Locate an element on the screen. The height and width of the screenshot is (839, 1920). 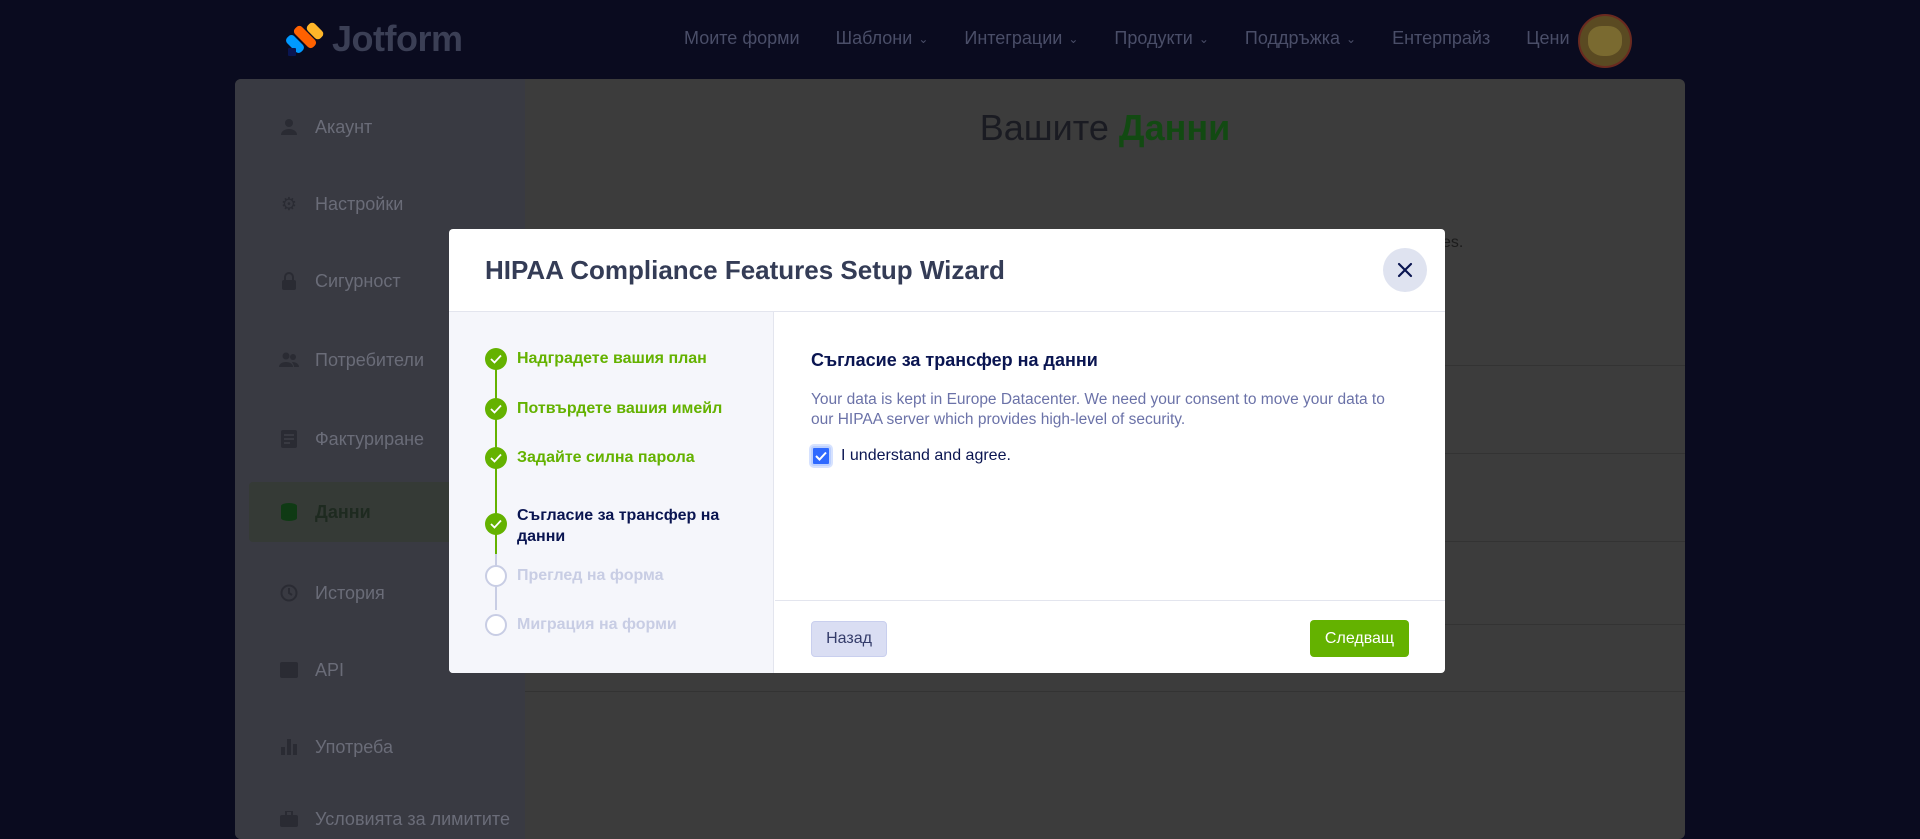
avatar is located at coordinates (1605, 41).